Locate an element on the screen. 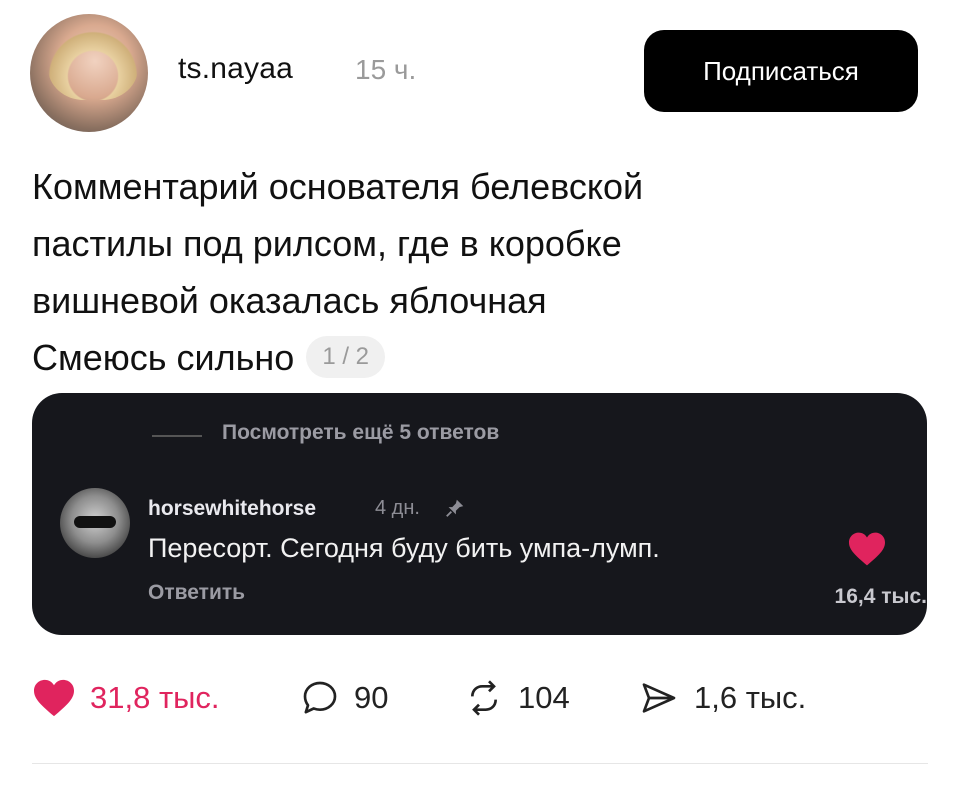 This screenshot has height=797, width=960. author-username: ts.nayaa is located at coordinates (235, 69).